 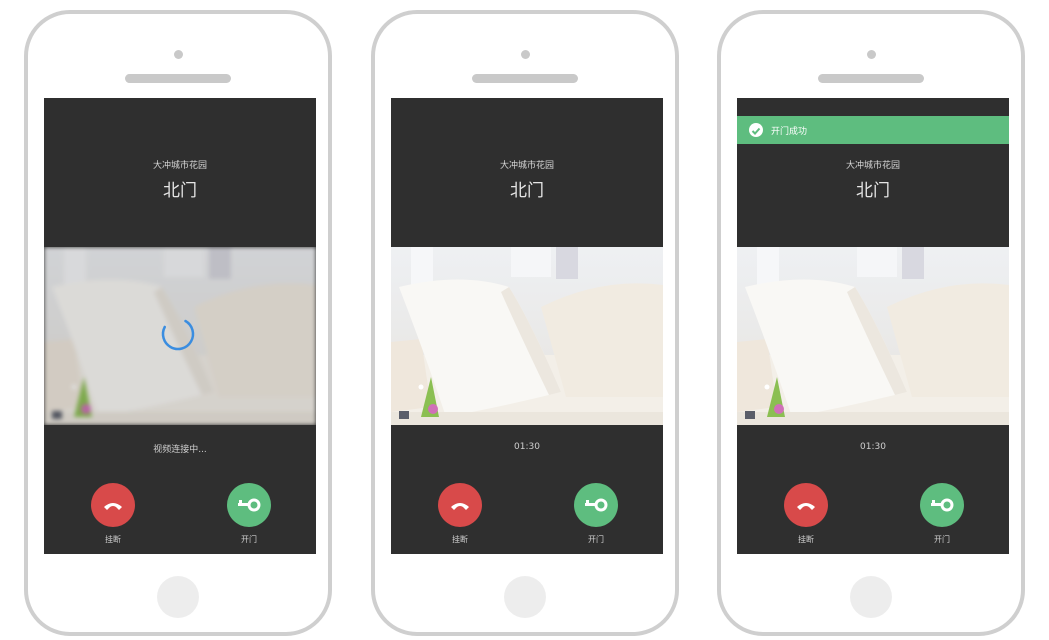 I want to click on check-circle-icon, so click(x=756, y=130).